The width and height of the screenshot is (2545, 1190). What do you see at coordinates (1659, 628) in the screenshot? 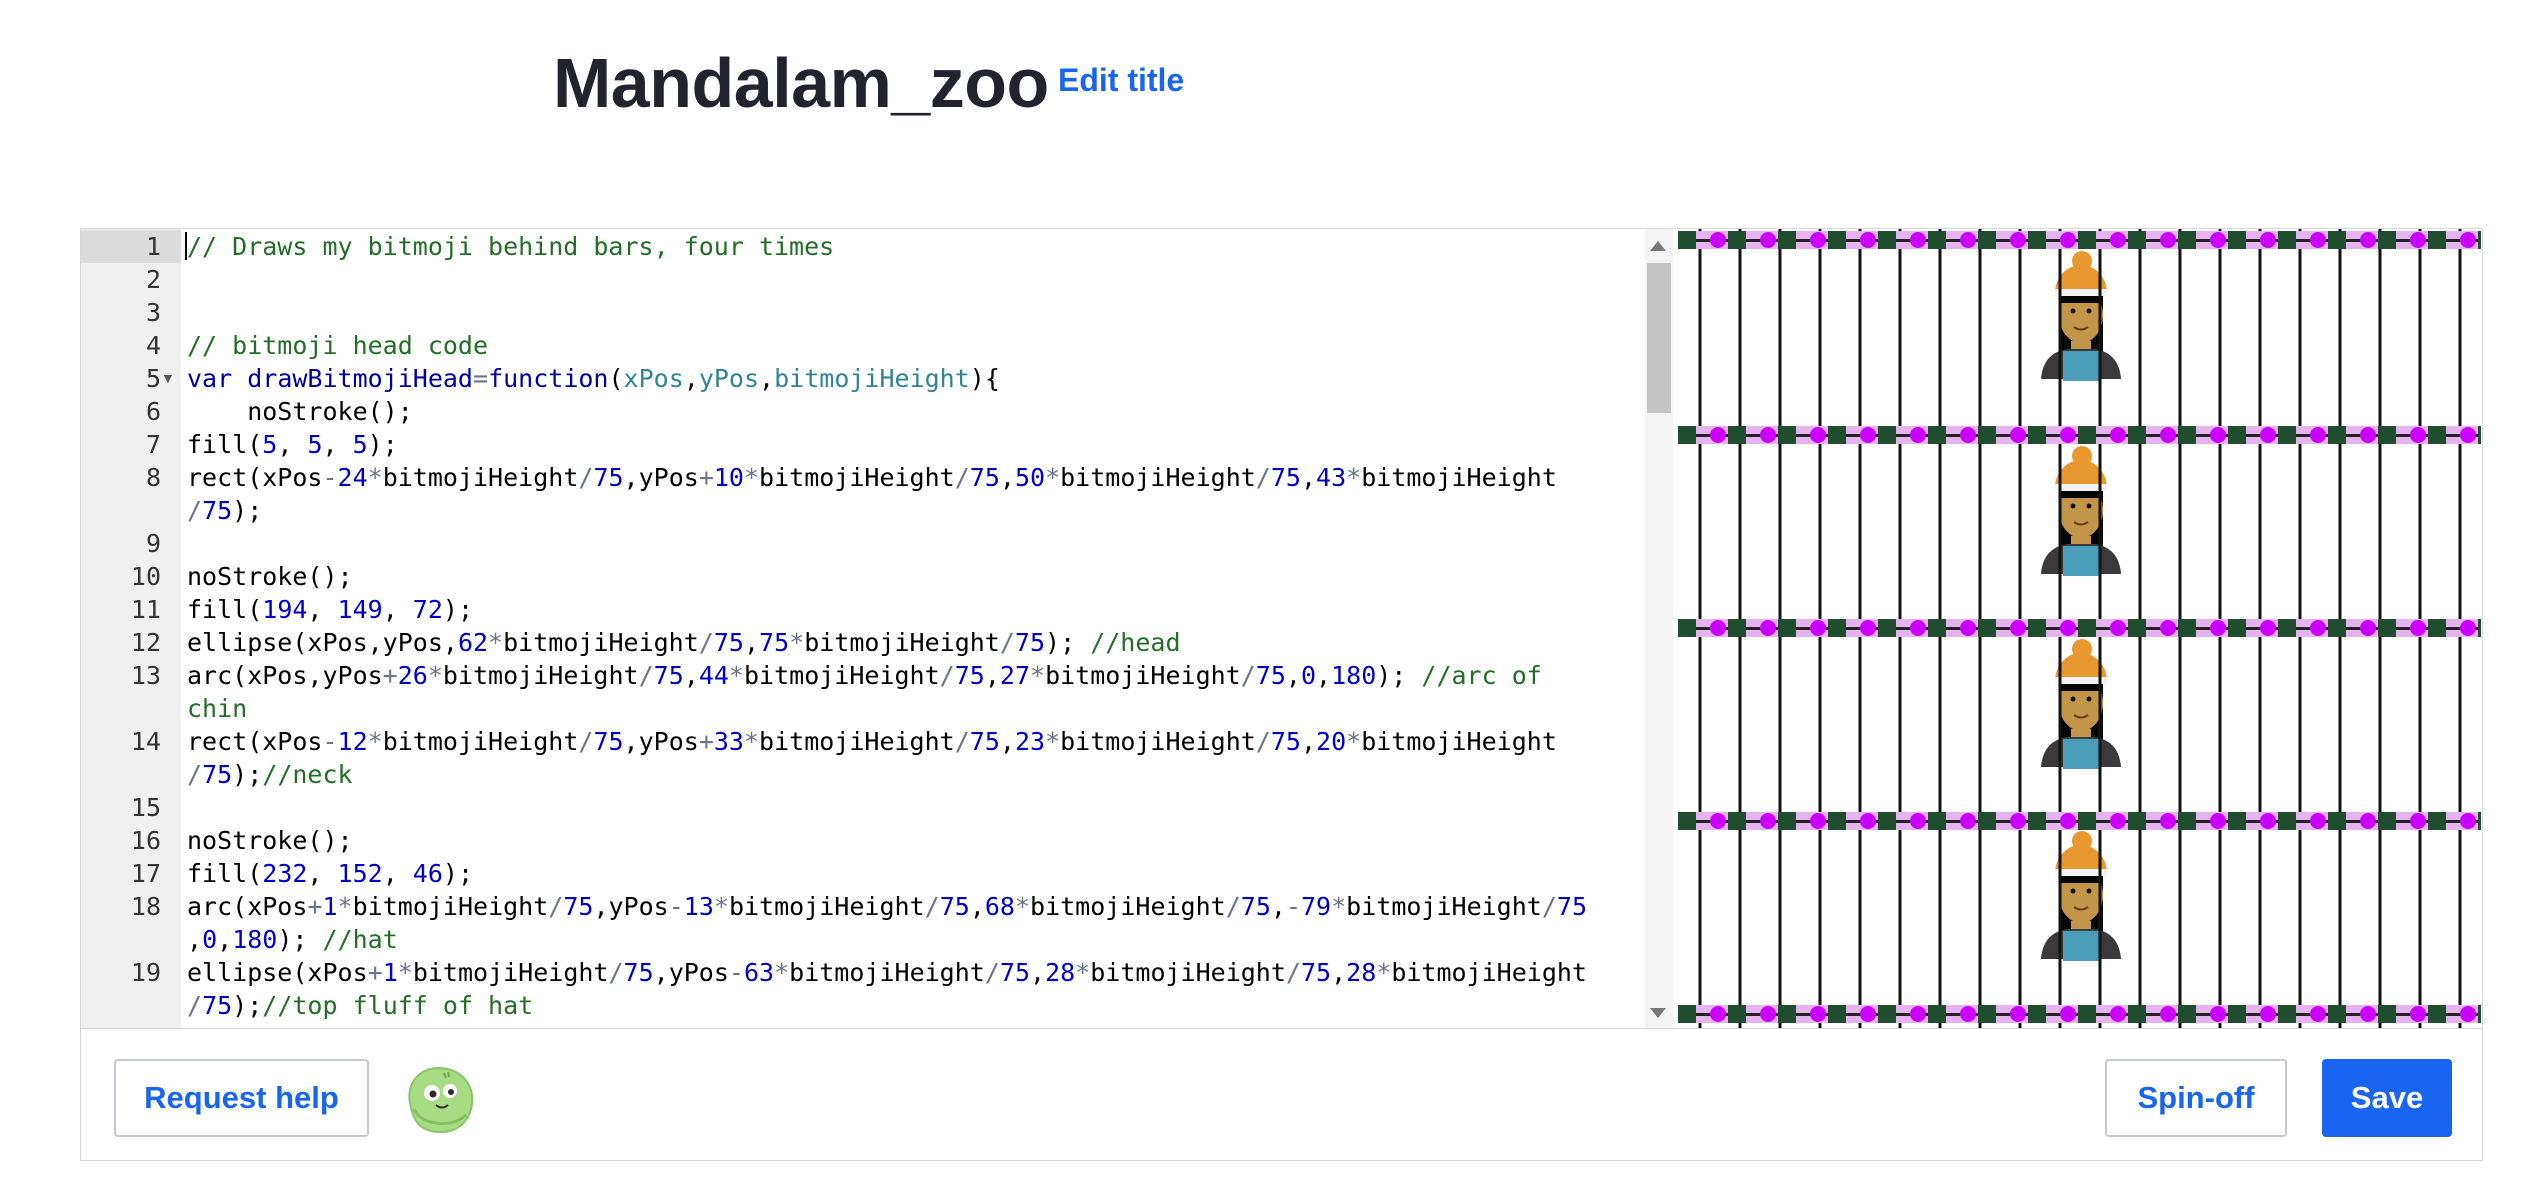
I see `editor-scrollbar` at bounding box center [1659, 628].